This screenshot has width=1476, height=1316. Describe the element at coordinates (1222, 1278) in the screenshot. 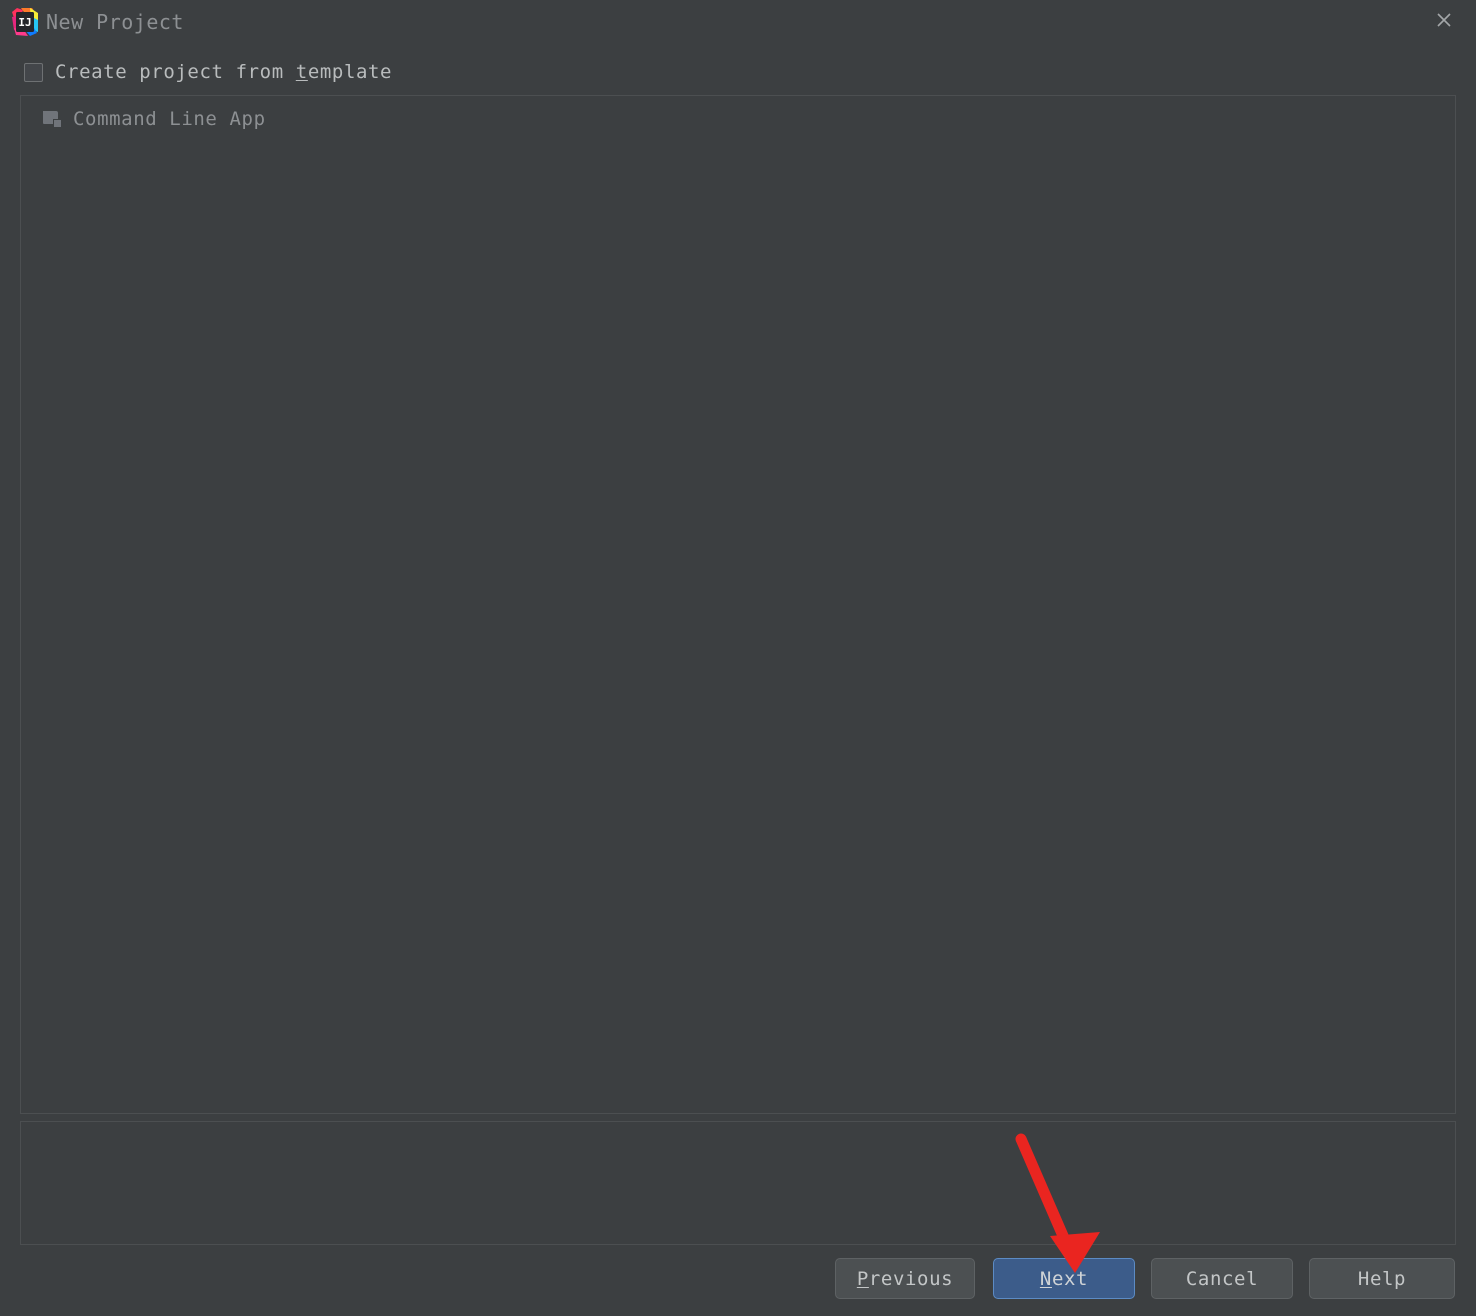

I see `cancel-button: Cancel` at that location.